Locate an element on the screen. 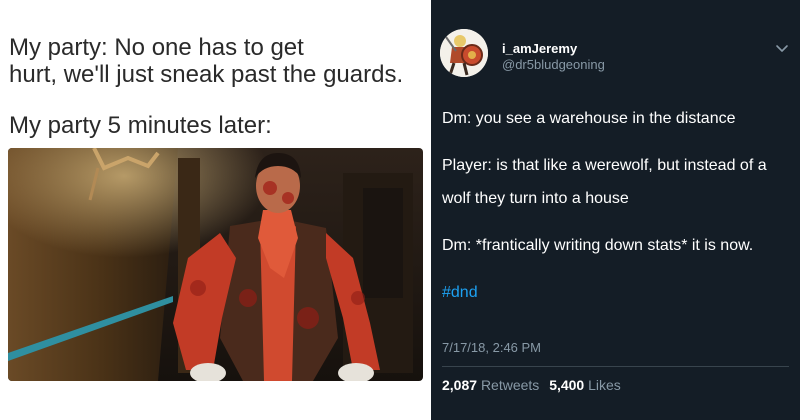  likes-count: 5,400 is located at coordinates (567, 385).